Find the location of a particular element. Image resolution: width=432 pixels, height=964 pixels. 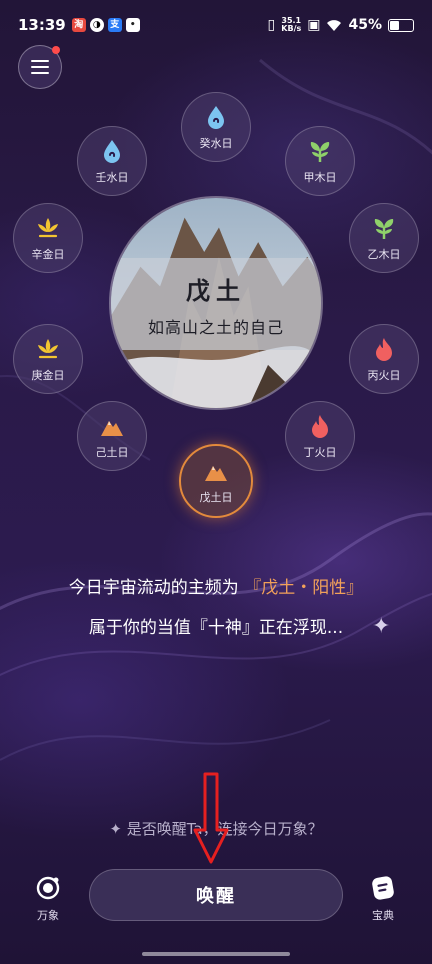

nav-baodian-label: 宝典 is located at coordinates (383, 915).